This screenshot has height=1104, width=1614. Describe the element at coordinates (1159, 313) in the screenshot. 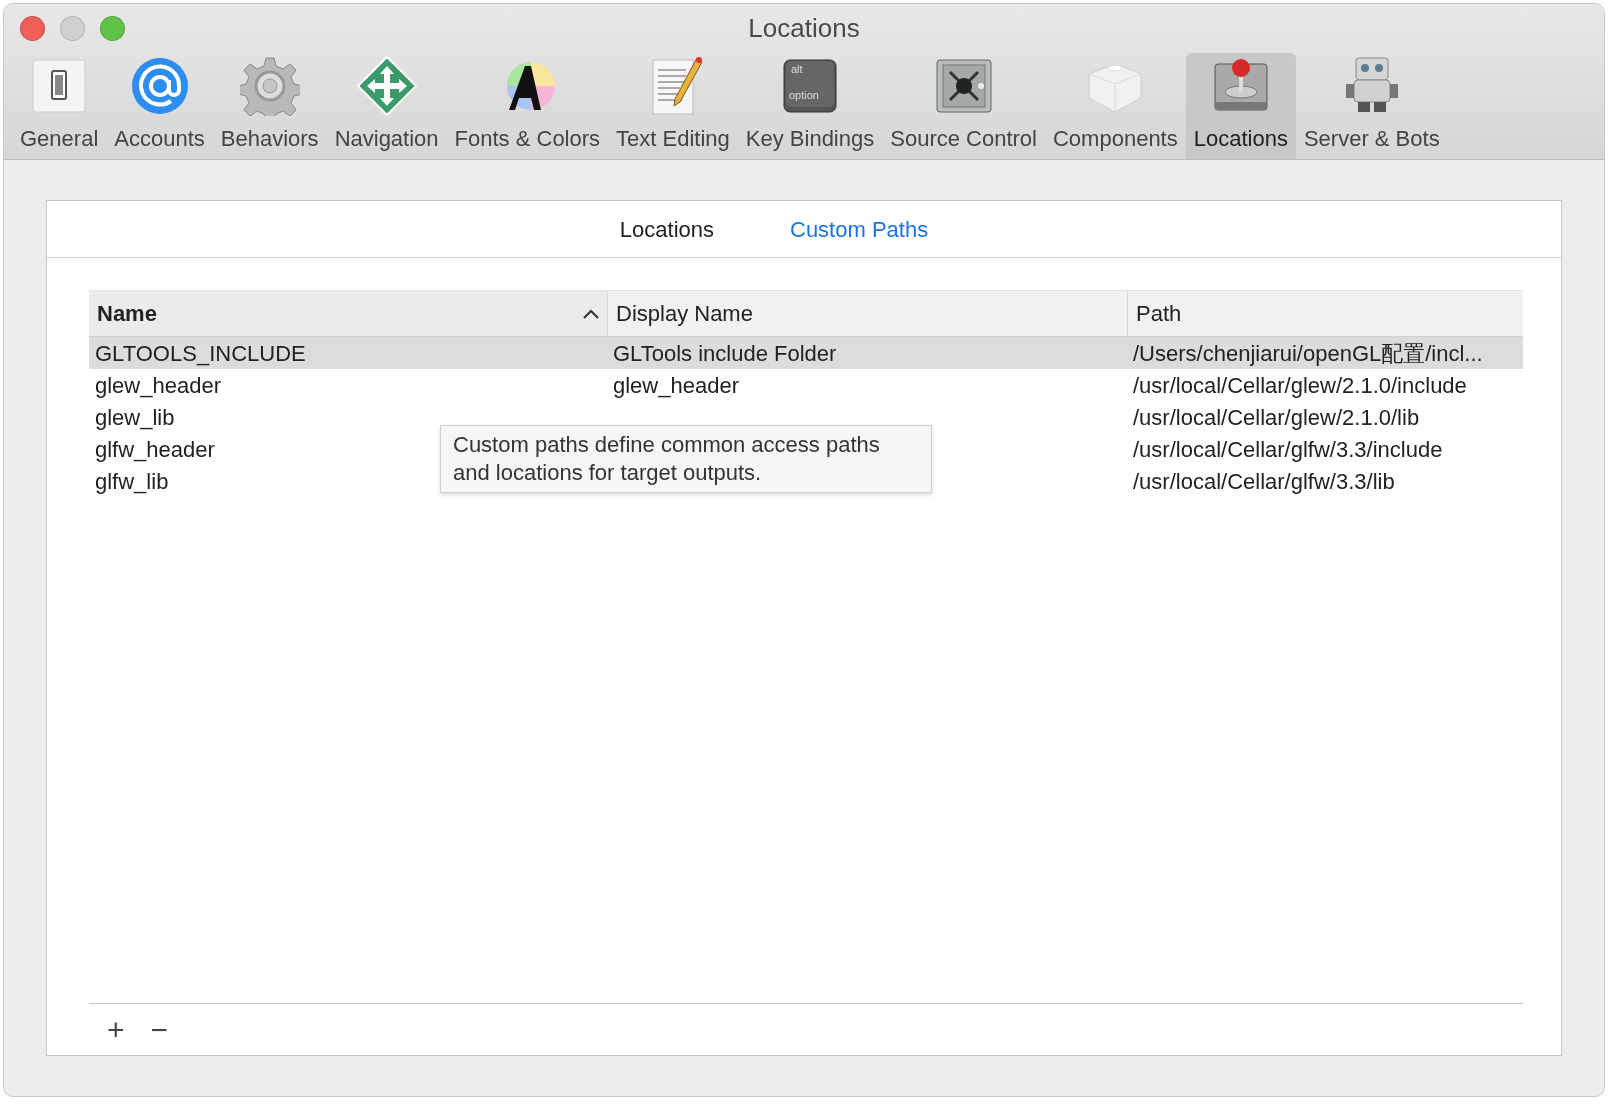

I see `column-header: Path` at that location.